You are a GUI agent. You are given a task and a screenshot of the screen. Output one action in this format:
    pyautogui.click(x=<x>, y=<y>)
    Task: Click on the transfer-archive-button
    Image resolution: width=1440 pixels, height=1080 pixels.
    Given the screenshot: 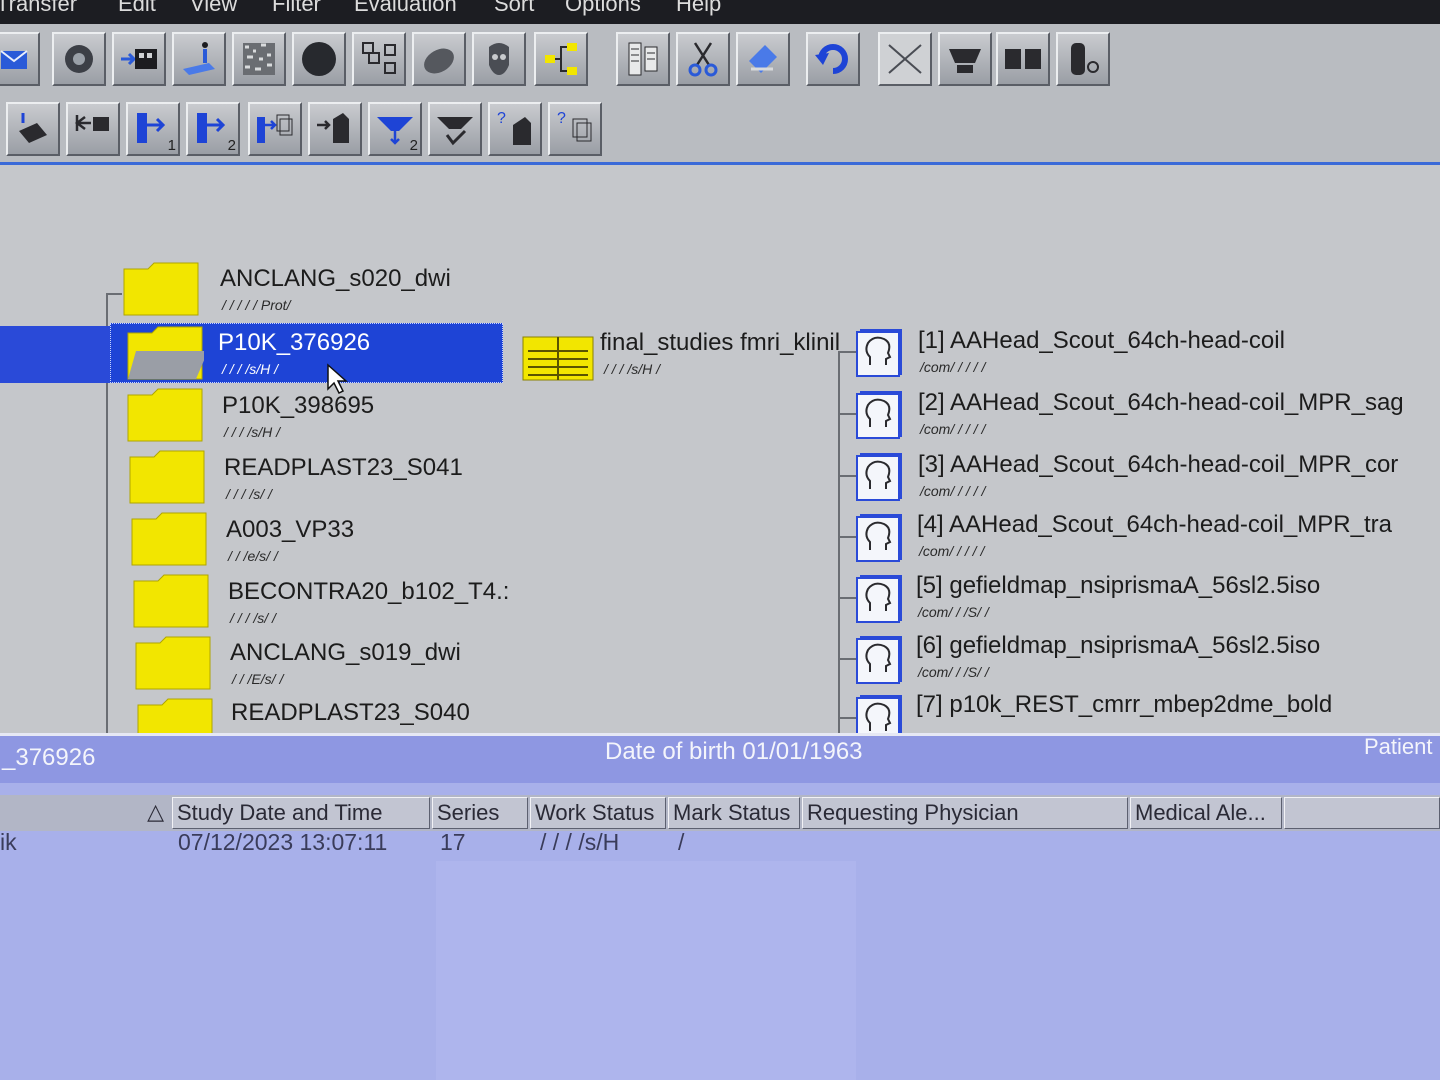 What is the action you would take?
    pyautogui.click(x=335, y=129)
    